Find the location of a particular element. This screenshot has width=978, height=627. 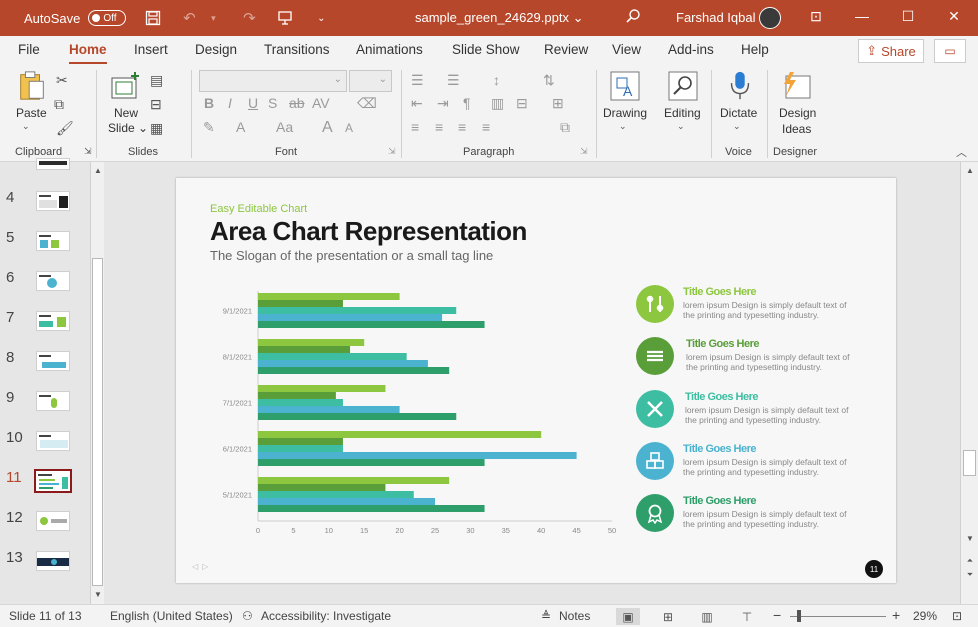

tab-review: Review is located at coordinates (566, 52).